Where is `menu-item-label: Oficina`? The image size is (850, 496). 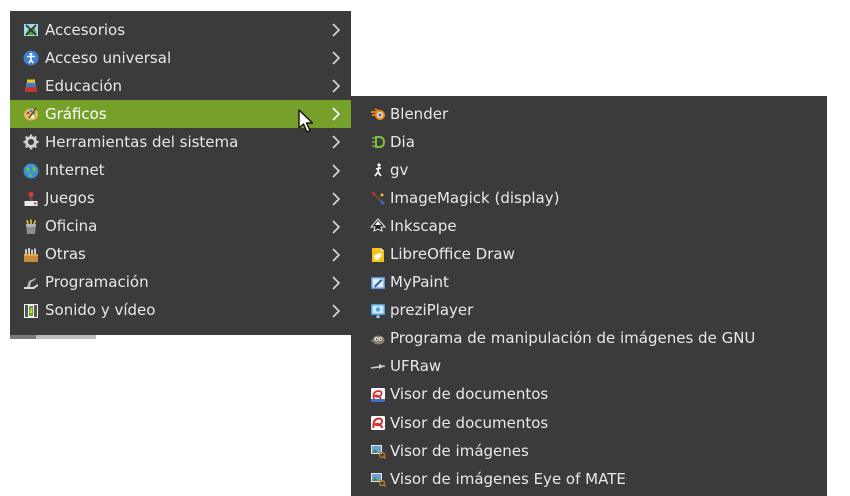 menu-item-label: Oficina is located at coordinates (71, 226).